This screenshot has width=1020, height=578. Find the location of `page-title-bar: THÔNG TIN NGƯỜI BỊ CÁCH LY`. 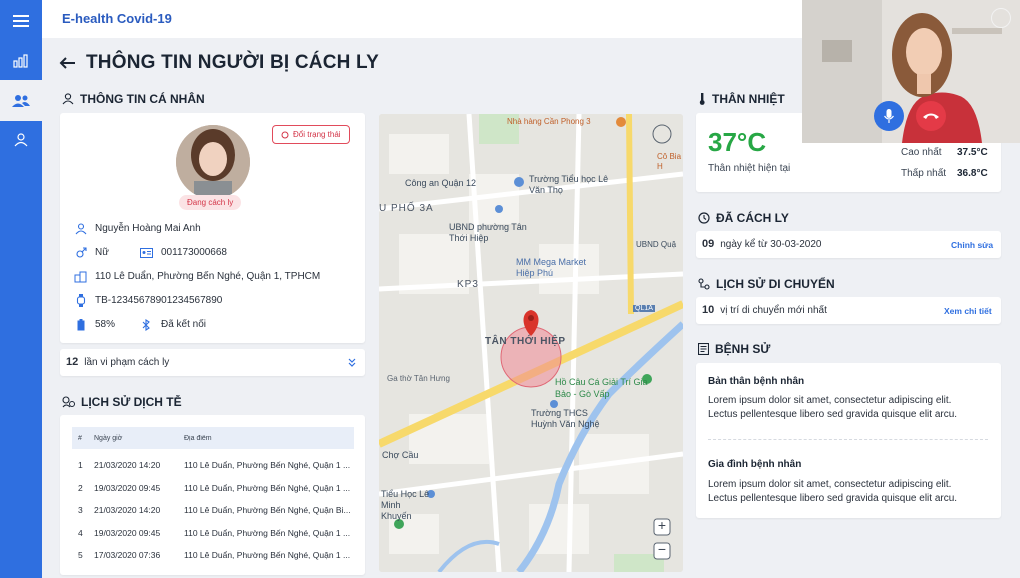

page-title-bar: THÔNG TIN NGƯỜI BỊ CÁCH LY is located at coordinates (218, 63).